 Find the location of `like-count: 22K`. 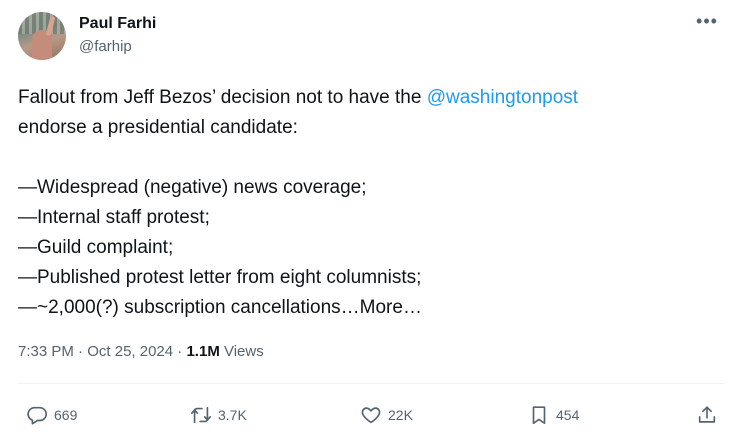

like-count: 22K is located at coordinates (400, 415).